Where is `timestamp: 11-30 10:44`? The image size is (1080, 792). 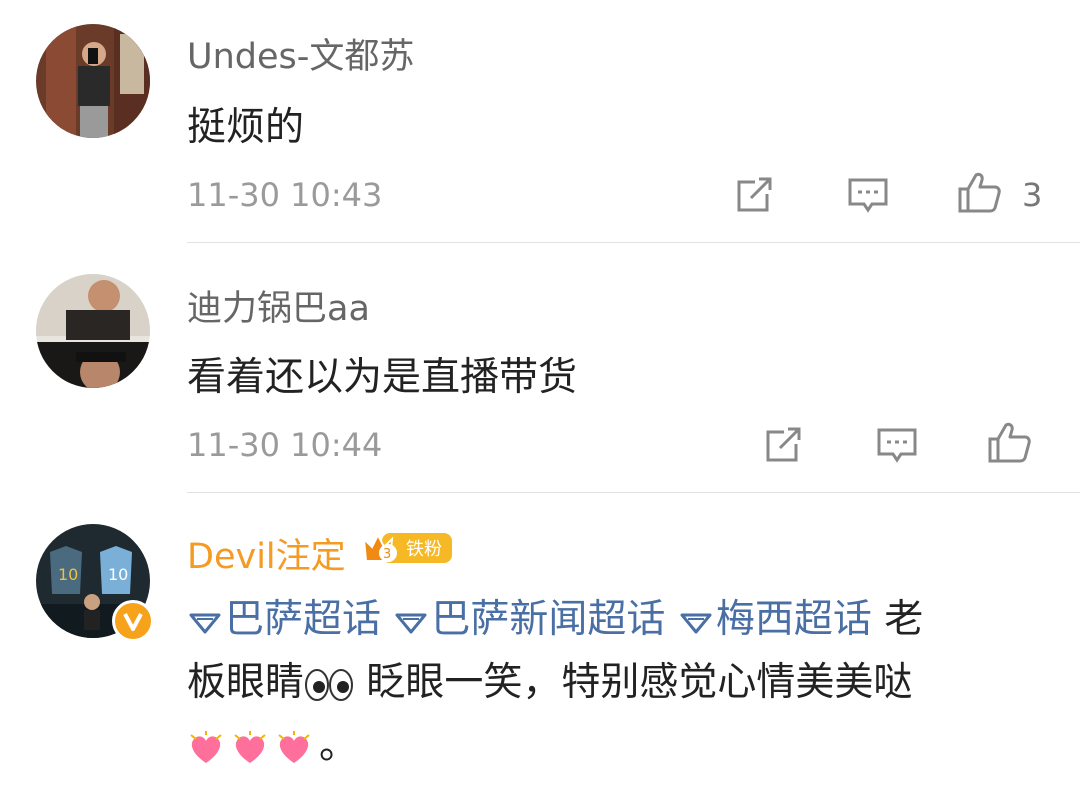
timestamp: 11-30 10:44 is located at coordinates (285, 445).